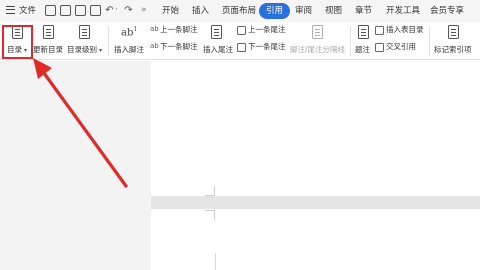  I want to click on next-footnote-label: 下一条脚注, so click(179, 46).